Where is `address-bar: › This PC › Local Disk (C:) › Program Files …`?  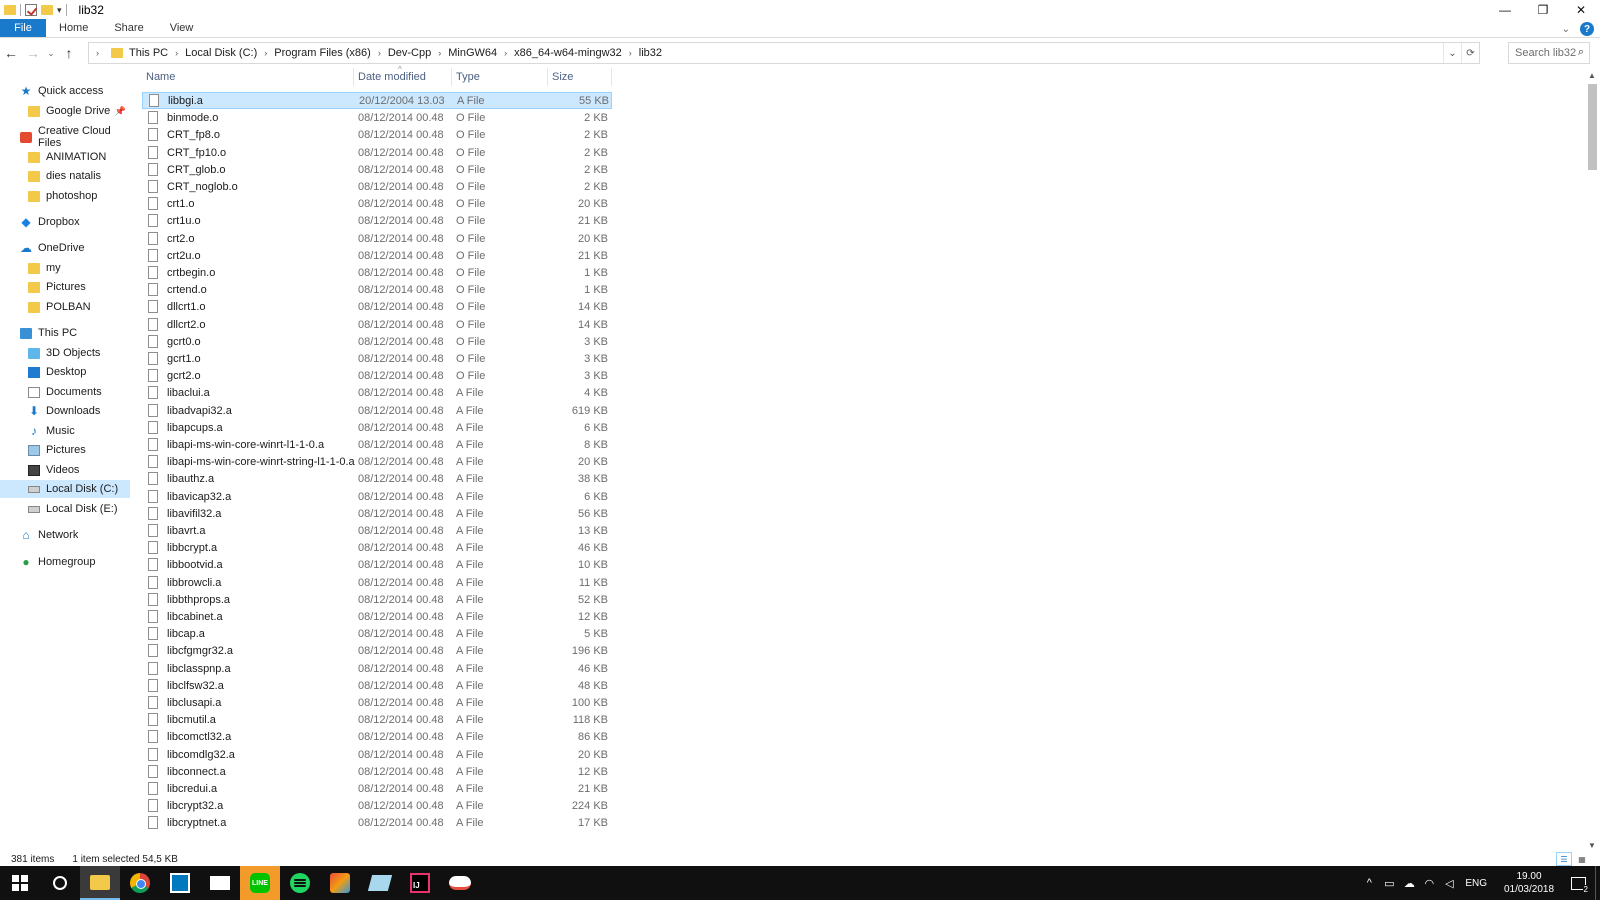 address-bar: › This PC › Local Disk (C:) › Program Files … is located at coordinates (784, 53).